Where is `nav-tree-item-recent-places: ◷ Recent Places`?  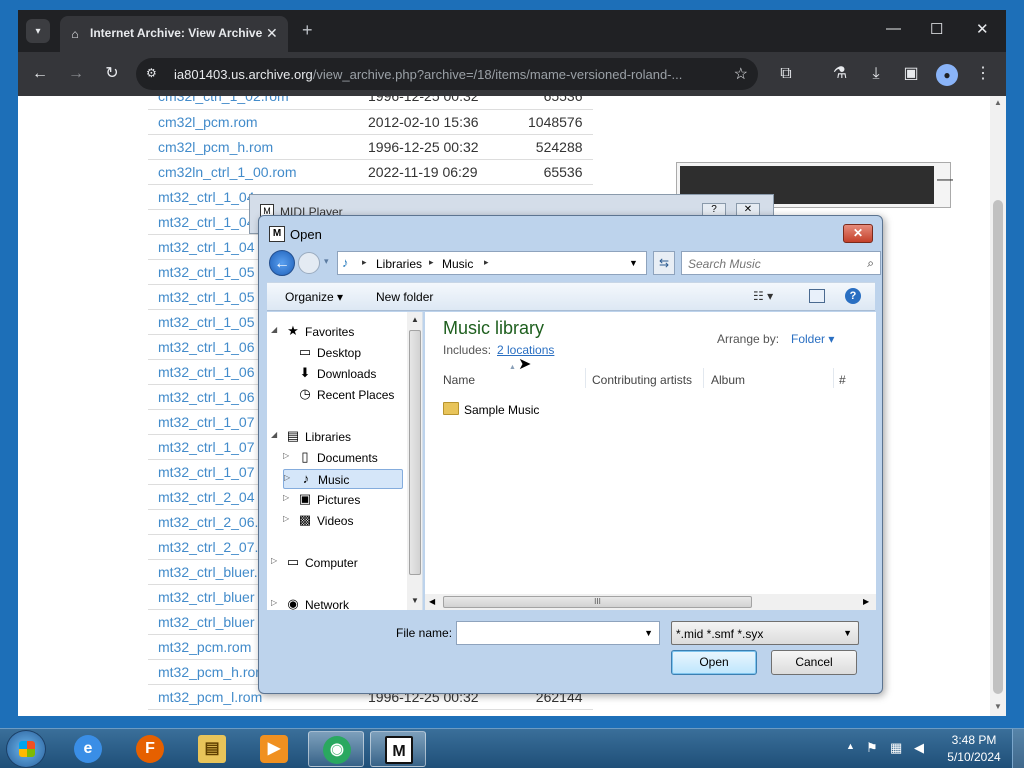
nav-tree-item-recent-places: ◷ Recent Places is located at coordinates (343, 395).